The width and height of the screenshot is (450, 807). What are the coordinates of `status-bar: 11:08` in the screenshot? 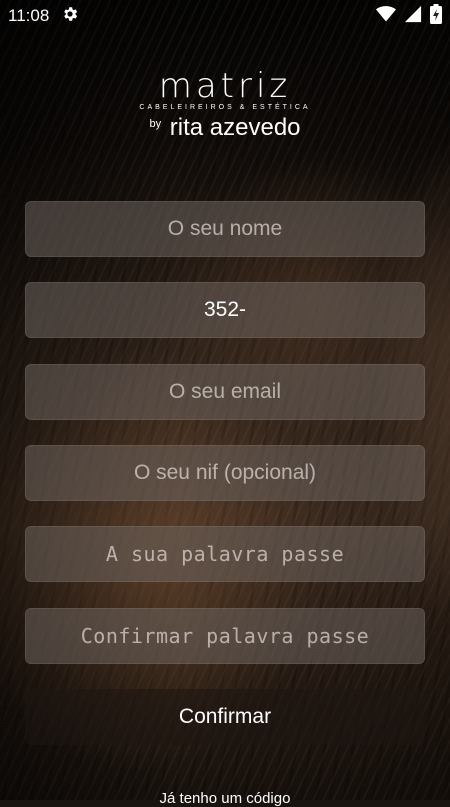 It's located at (225, 16).